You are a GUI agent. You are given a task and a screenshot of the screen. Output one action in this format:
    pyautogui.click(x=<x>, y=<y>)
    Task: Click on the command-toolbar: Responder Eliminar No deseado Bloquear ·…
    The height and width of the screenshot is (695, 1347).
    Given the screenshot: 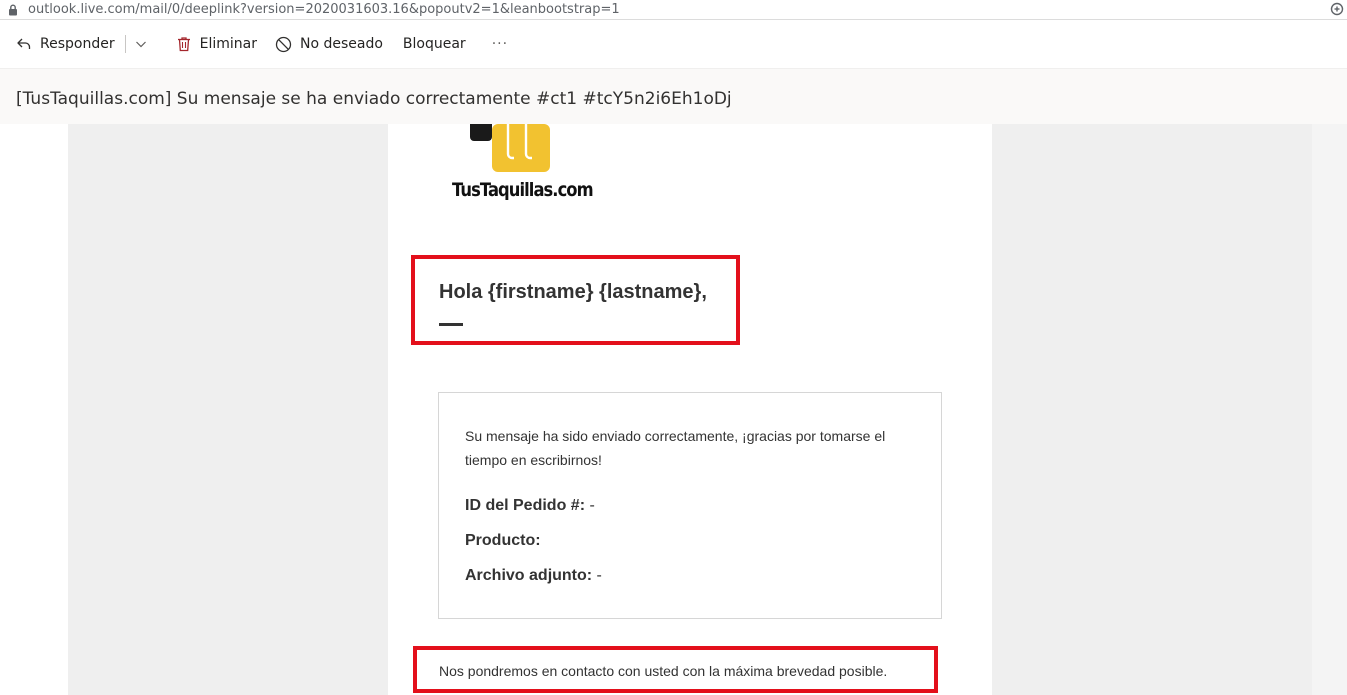 What is the action you would take?
    pyautogui.click(x=673, y=44)
    